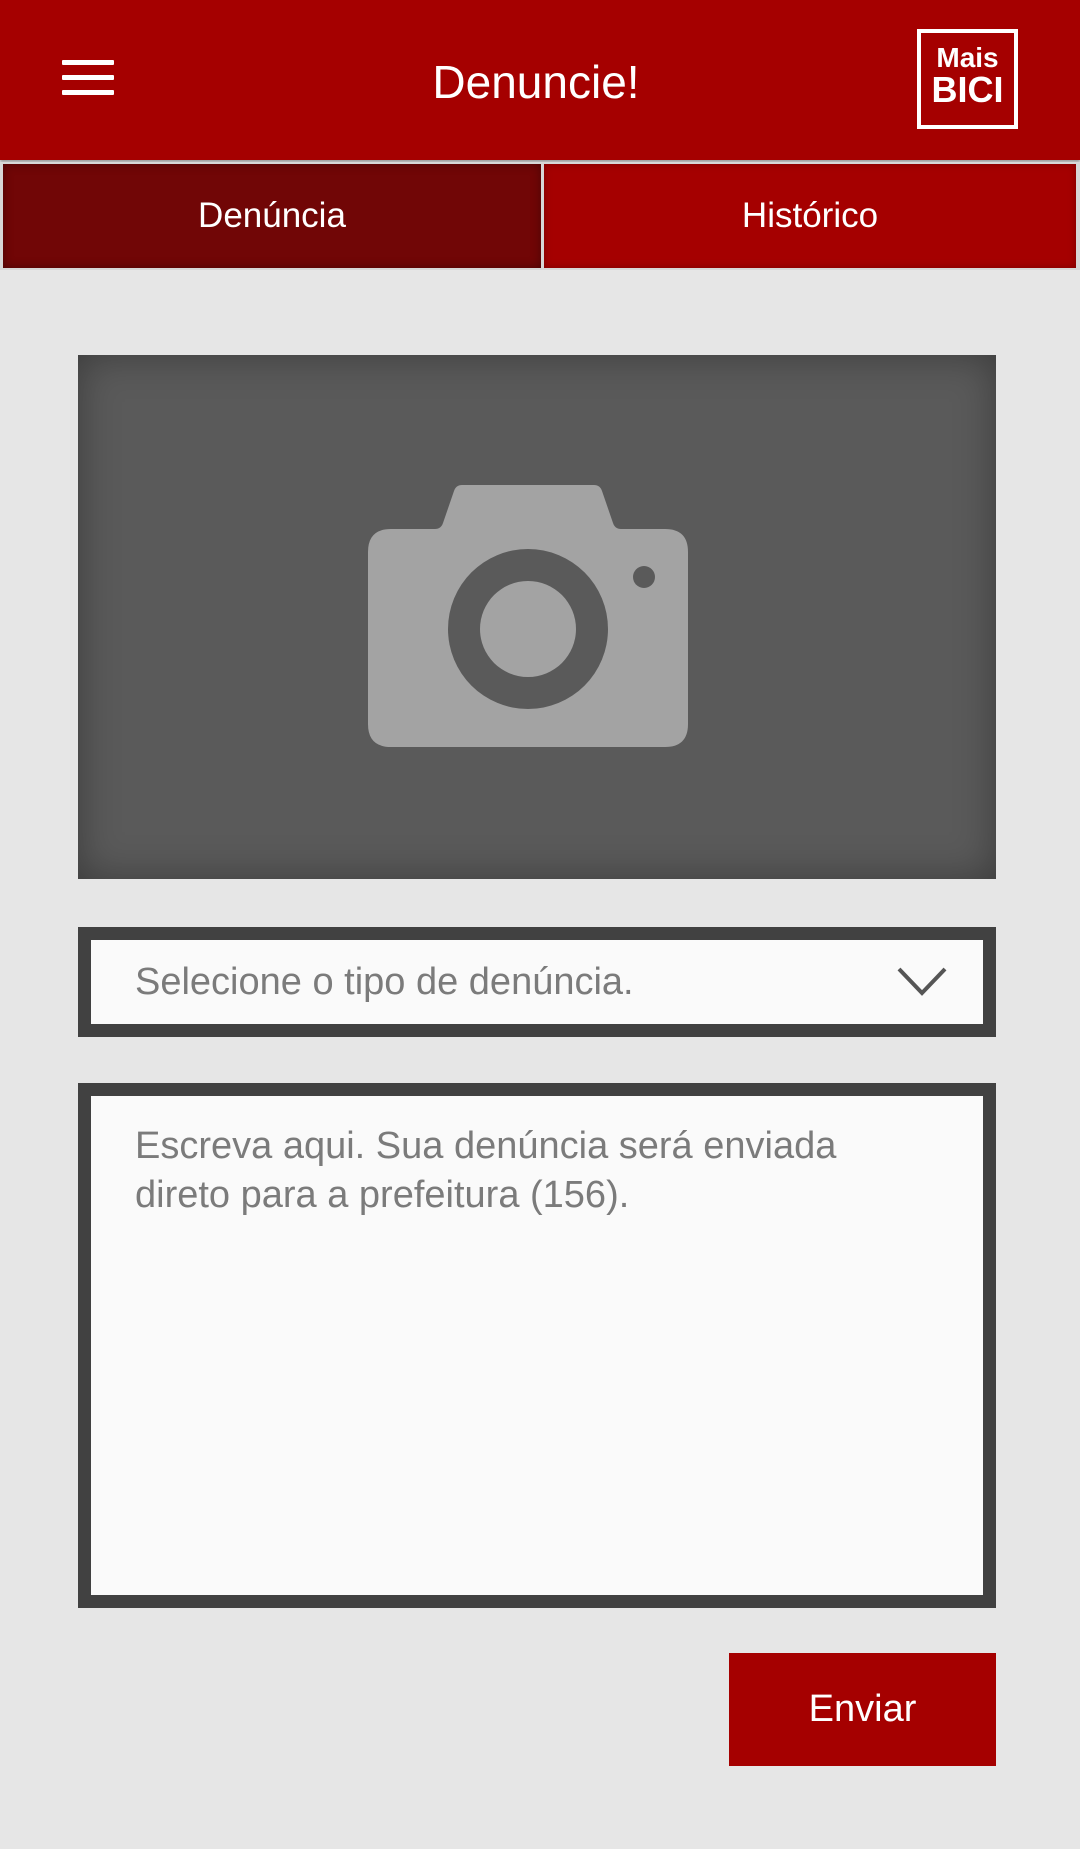  What do you see at coordinates (384, 982) in the screenshot?
I see `report-type-placeholder: Selecione o tipo de denúncia.` at bounding box center [384, 982].